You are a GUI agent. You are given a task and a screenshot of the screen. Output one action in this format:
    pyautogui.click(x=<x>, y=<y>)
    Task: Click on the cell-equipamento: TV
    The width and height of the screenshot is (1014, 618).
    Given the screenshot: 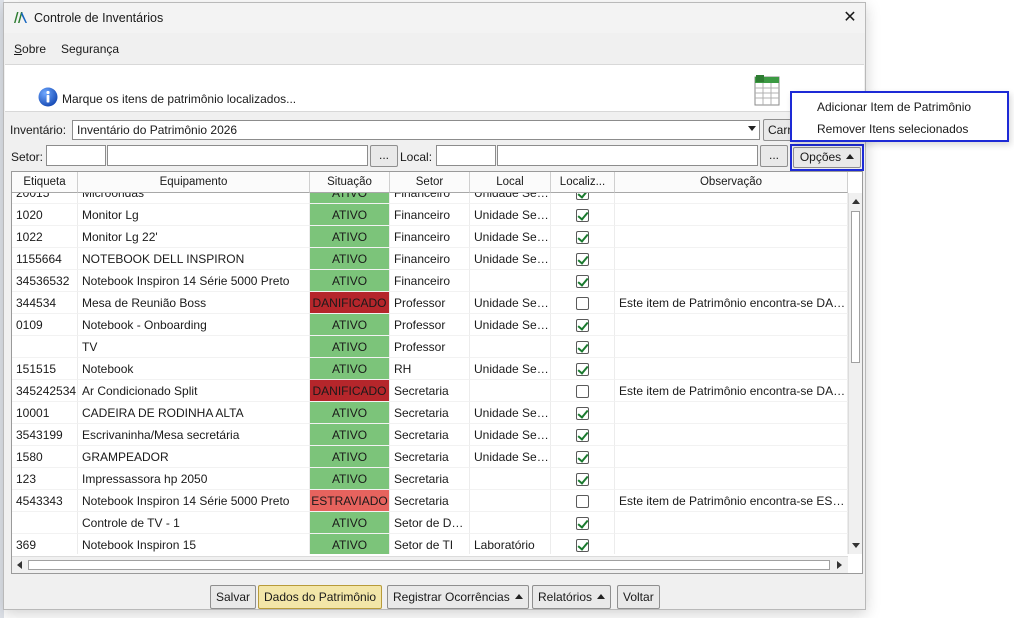 What is the action you would take?
    pyautogui.click(x=194, y=347)
    